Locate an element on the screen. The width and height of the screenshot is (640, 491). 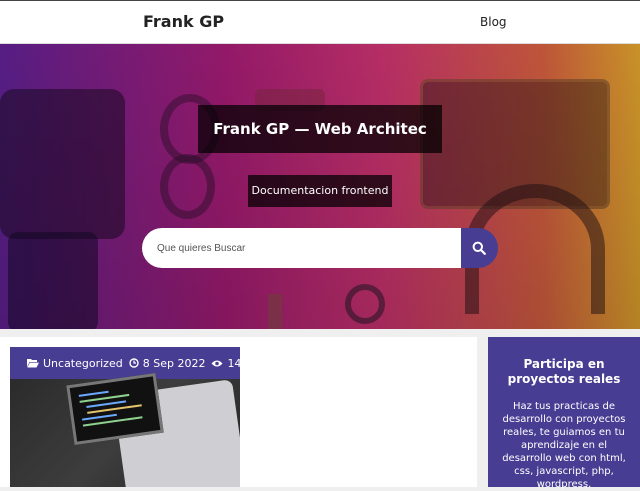
post-category: Uncategorized is located at coordinates (75, 363).